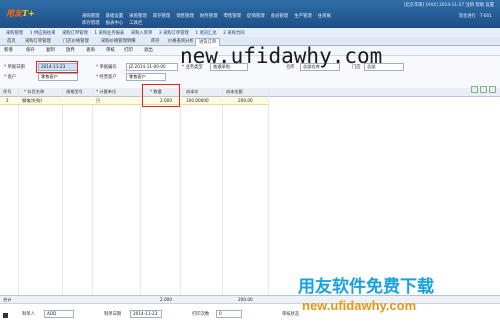 The height and width of the screenshot is (329, 500). I want to click on audit-status-label: 审核状态, so click(291, 314).